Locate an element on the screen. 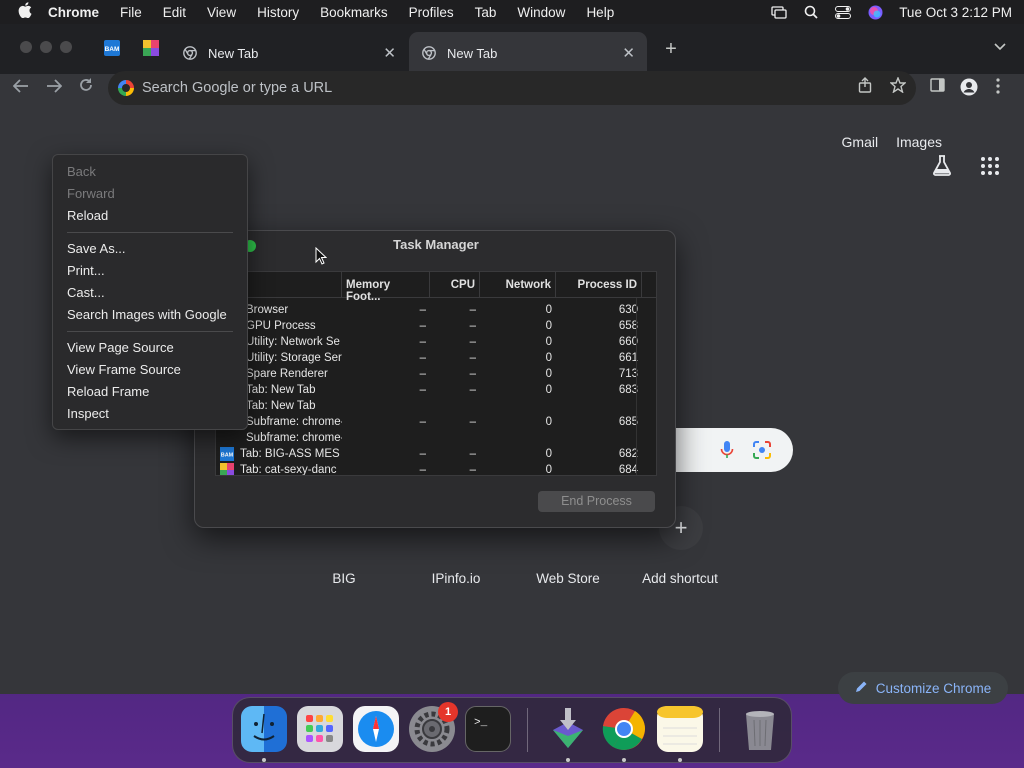 The height and width of the screenshot is (768, 1024). menu-item-back: Back is located at coordinates (150, 172).